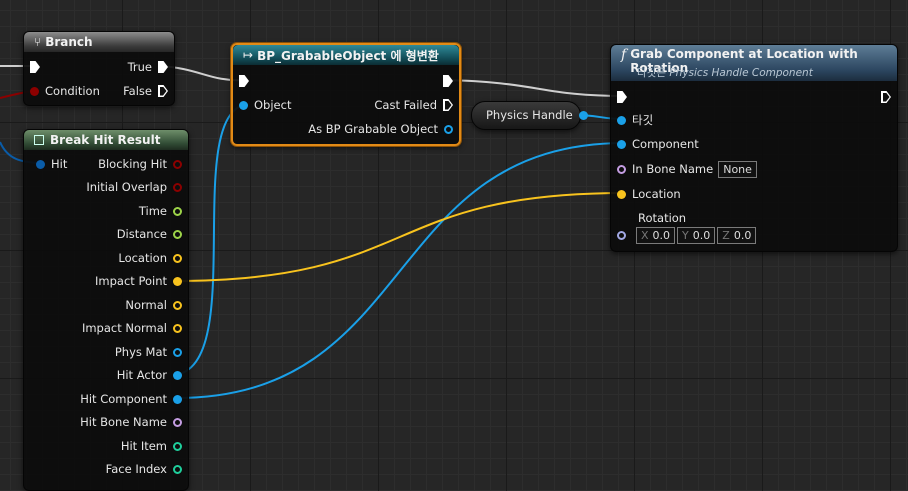 Image resolution: width=908 pixels, height=491 pixels. Describe the element at coordinates (99, 42) in the screenshot. I see `branch-header: ⑂ Branch` at that location.